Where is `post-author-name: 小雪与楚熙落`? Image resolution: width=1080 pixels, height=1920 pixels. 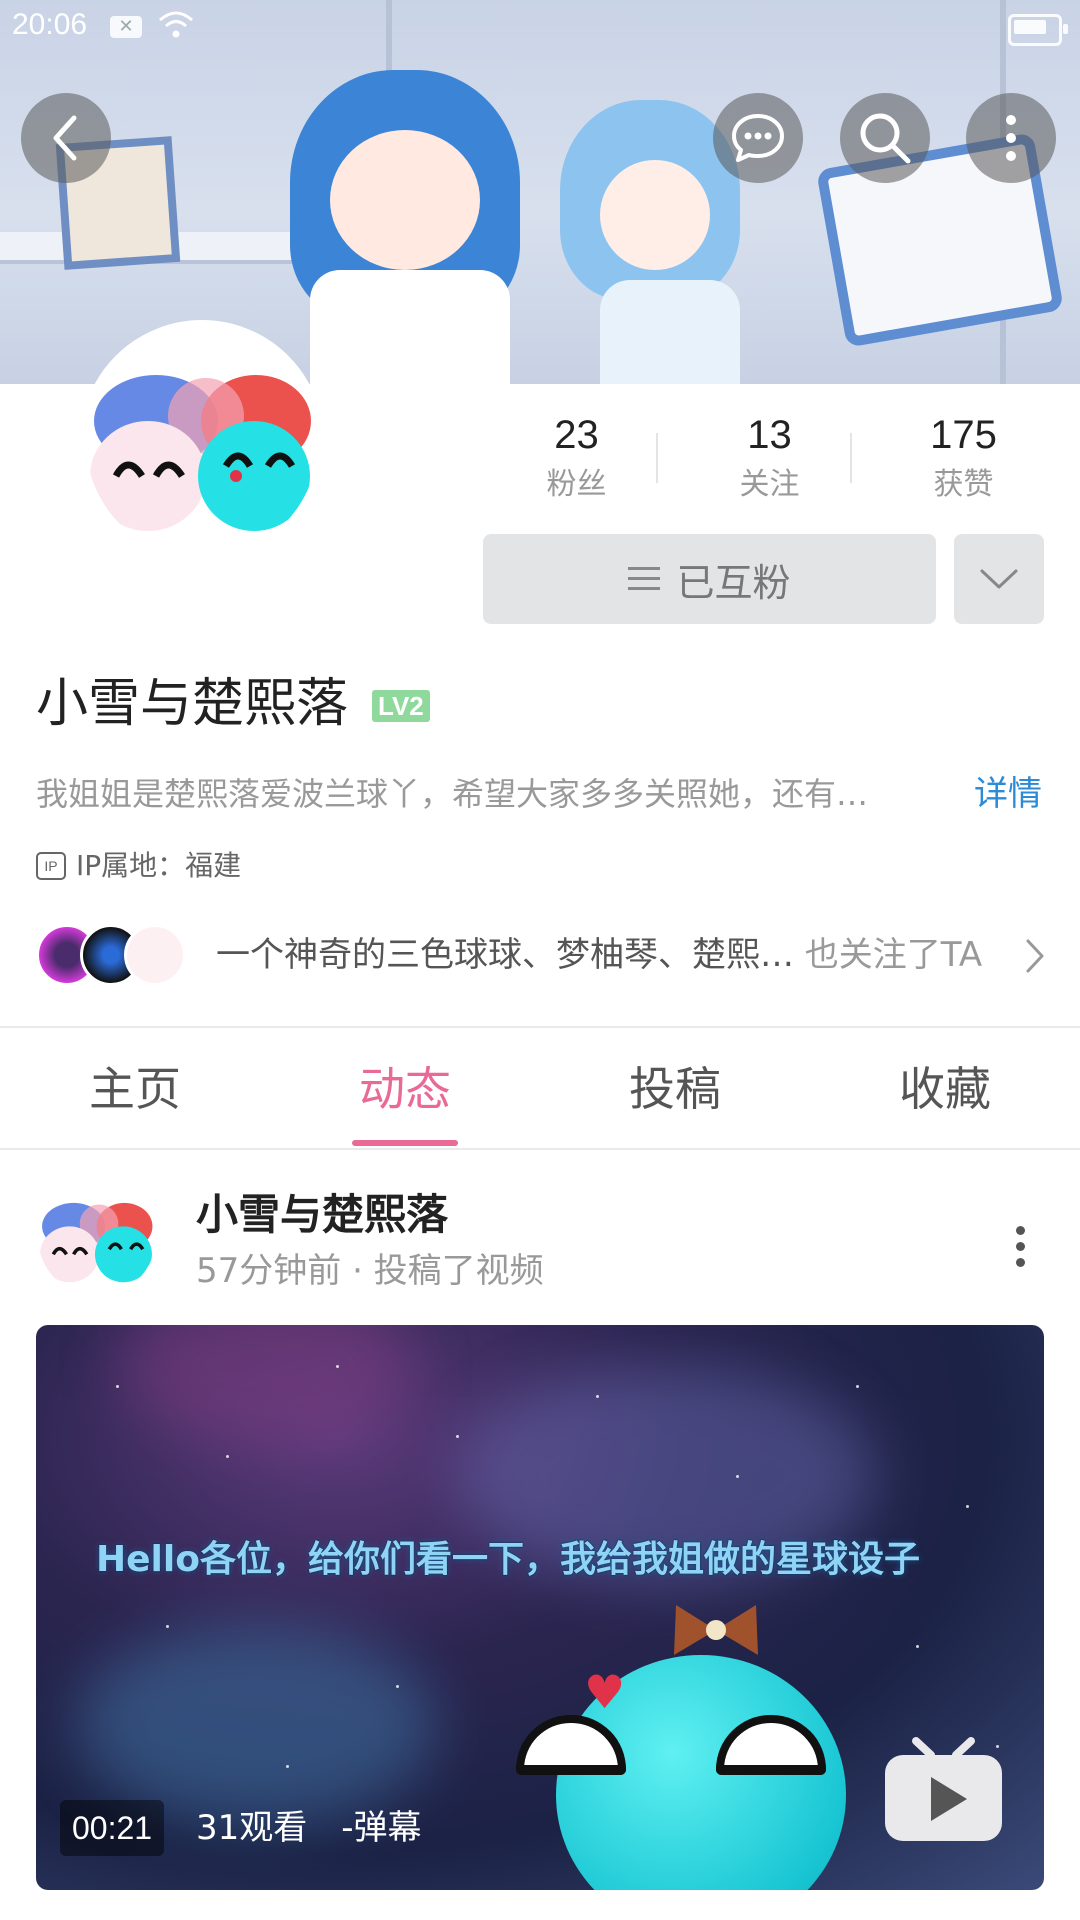 post-author-name: 小雪与楚熙落 is located at coordinates (322, 1215).